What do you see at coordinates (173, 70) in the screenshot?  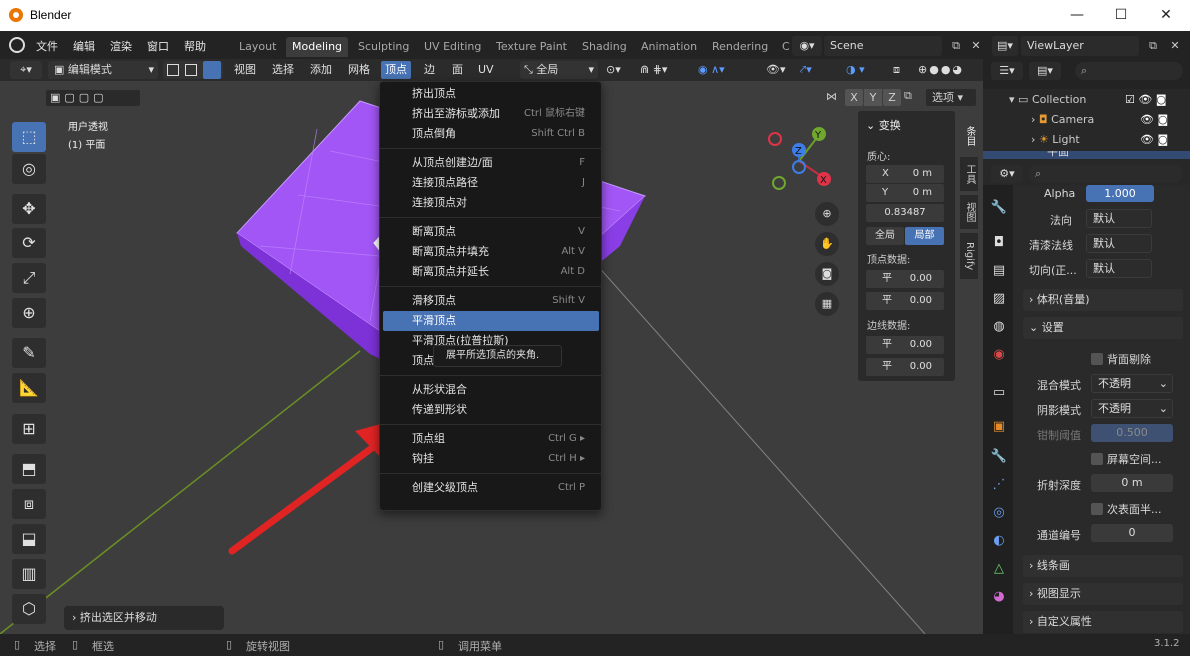 I see `vertex-select-icon` at bounding box center [173, 70].